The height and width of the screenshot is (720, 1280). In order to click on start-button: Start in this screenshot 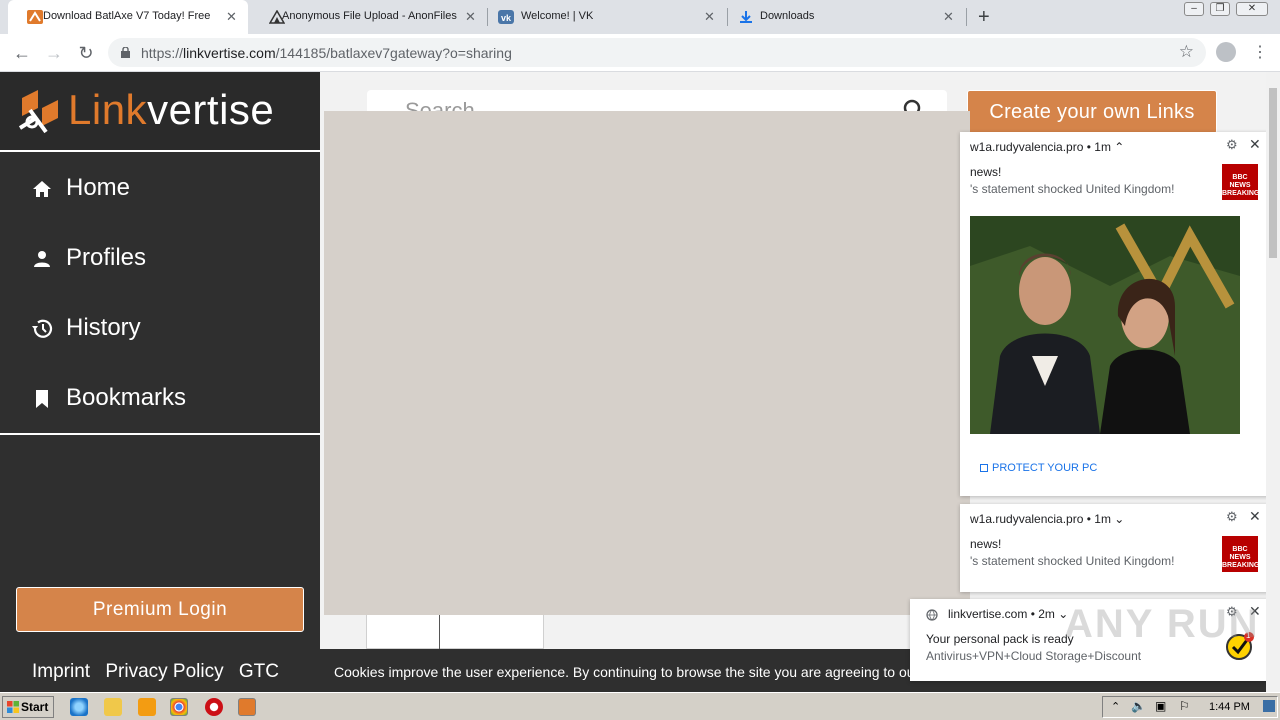, I will do `click(28, 707)`.